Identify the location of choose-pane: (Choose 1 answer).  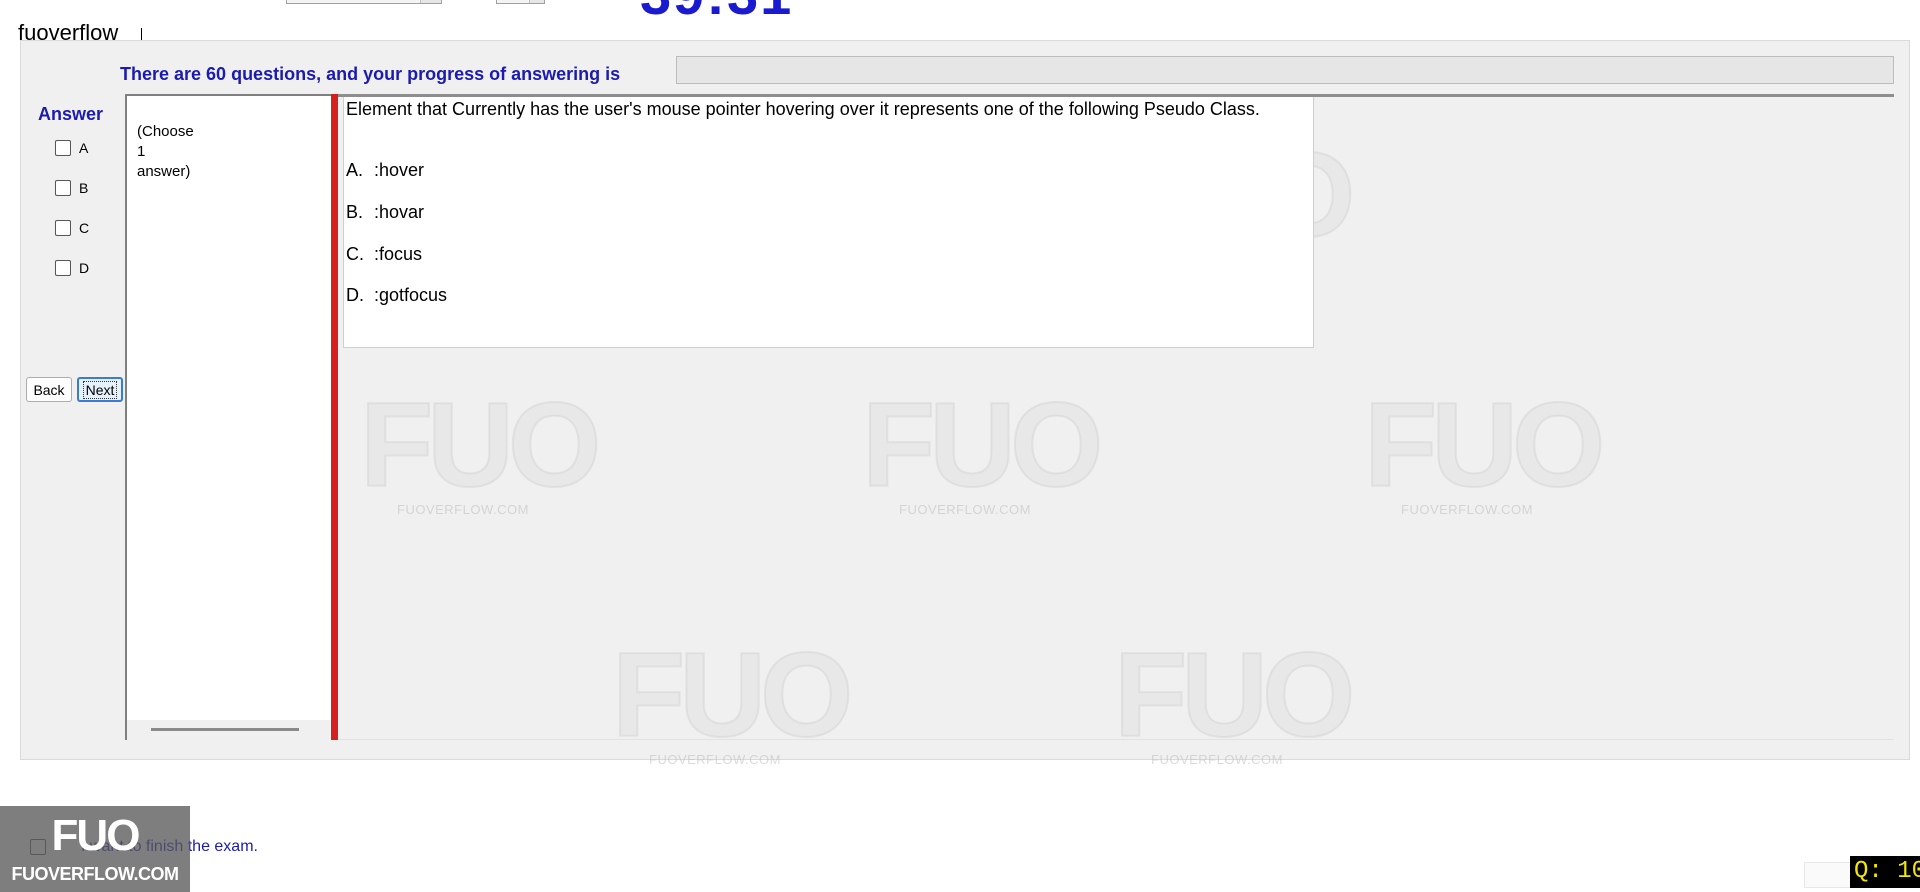
(228, 417).